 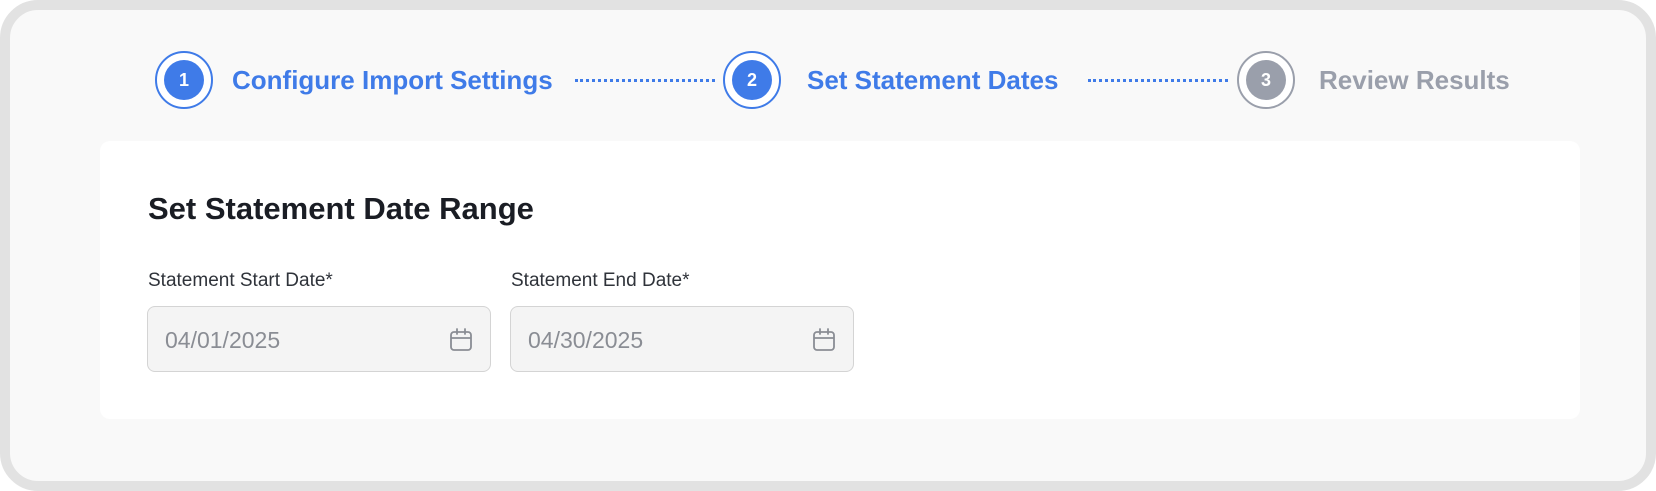 What do you see at coordinates (600, 280) in the screenshot?
I see `end-date-label: Statement End Date*` at bounding box center [600, 280].